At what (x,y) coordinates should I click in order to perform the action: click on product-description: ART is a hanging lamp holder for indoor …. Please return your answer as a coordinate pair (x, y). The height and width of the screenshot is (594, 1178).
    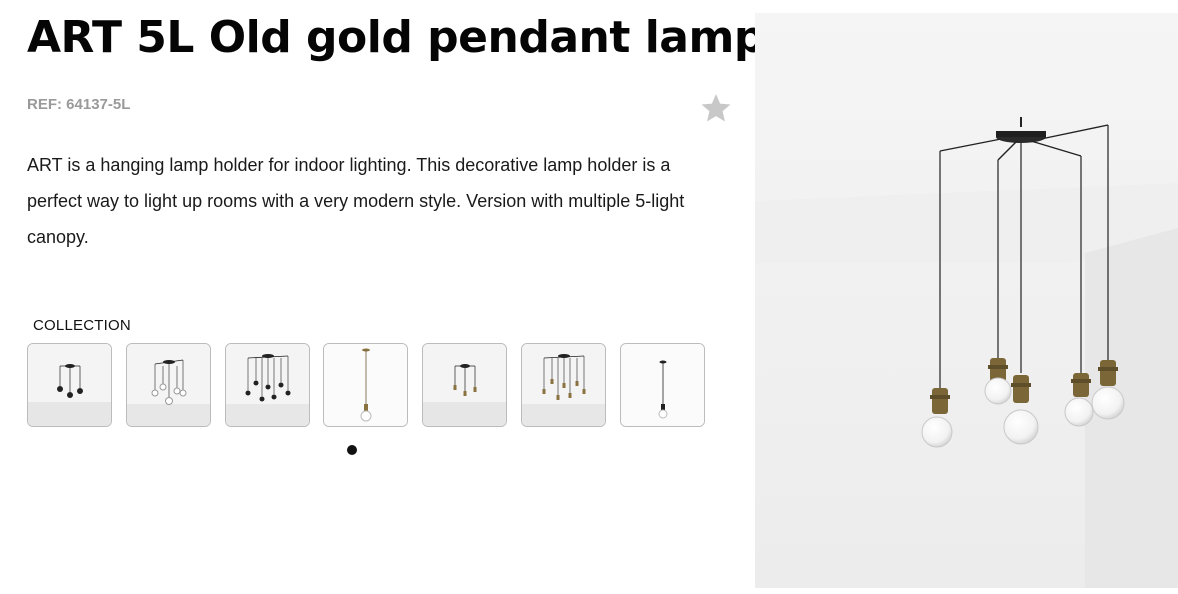
    Looking at the image, I should click on (356, 201).